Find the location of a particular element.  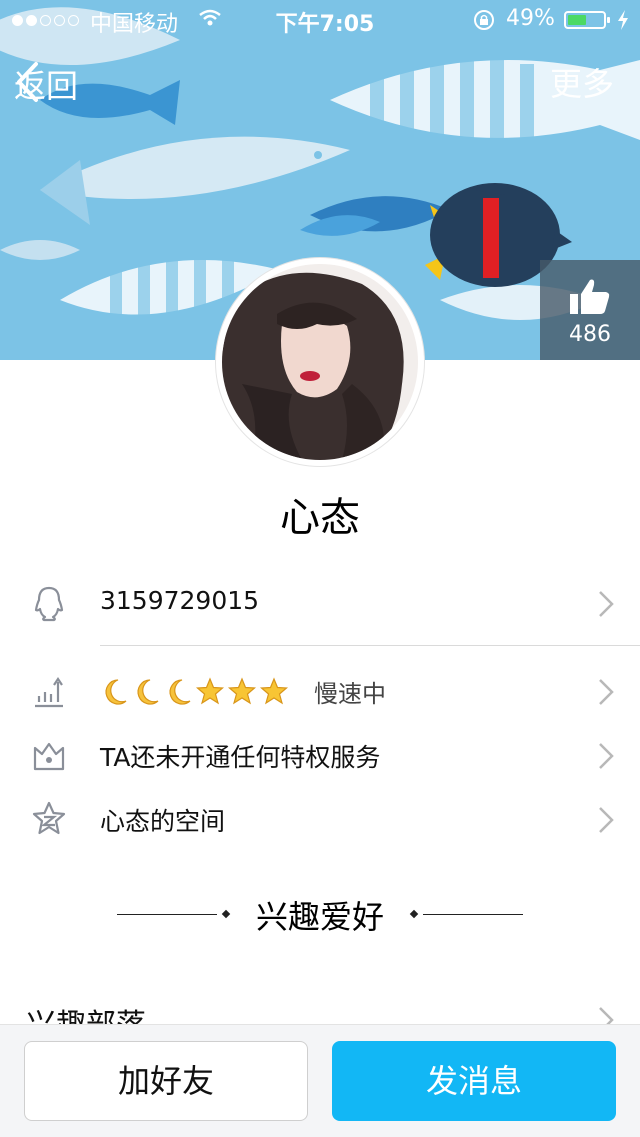

row-divider is located at coordinates (370, 645).